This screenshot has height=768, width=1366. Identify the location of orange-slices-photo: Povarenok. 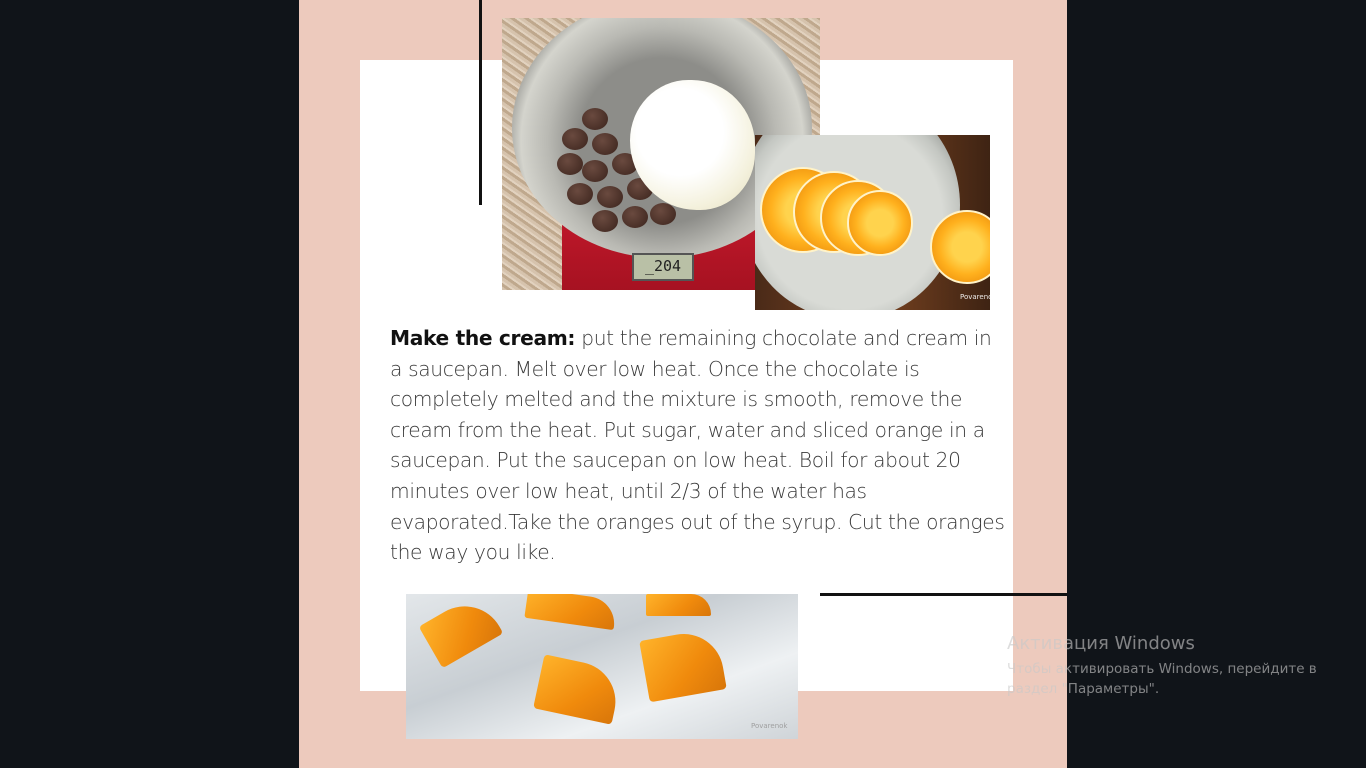
(872, 222).